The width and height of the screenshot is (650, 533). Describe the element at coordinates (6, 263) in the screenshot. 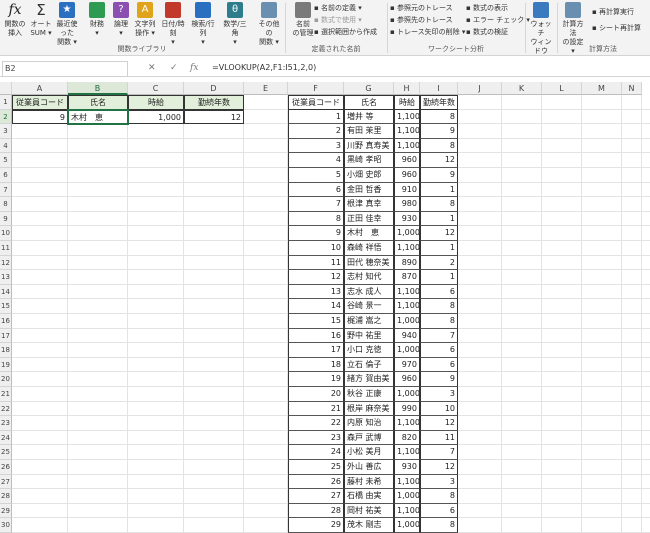

I see `row-header-12: 12` at that location.